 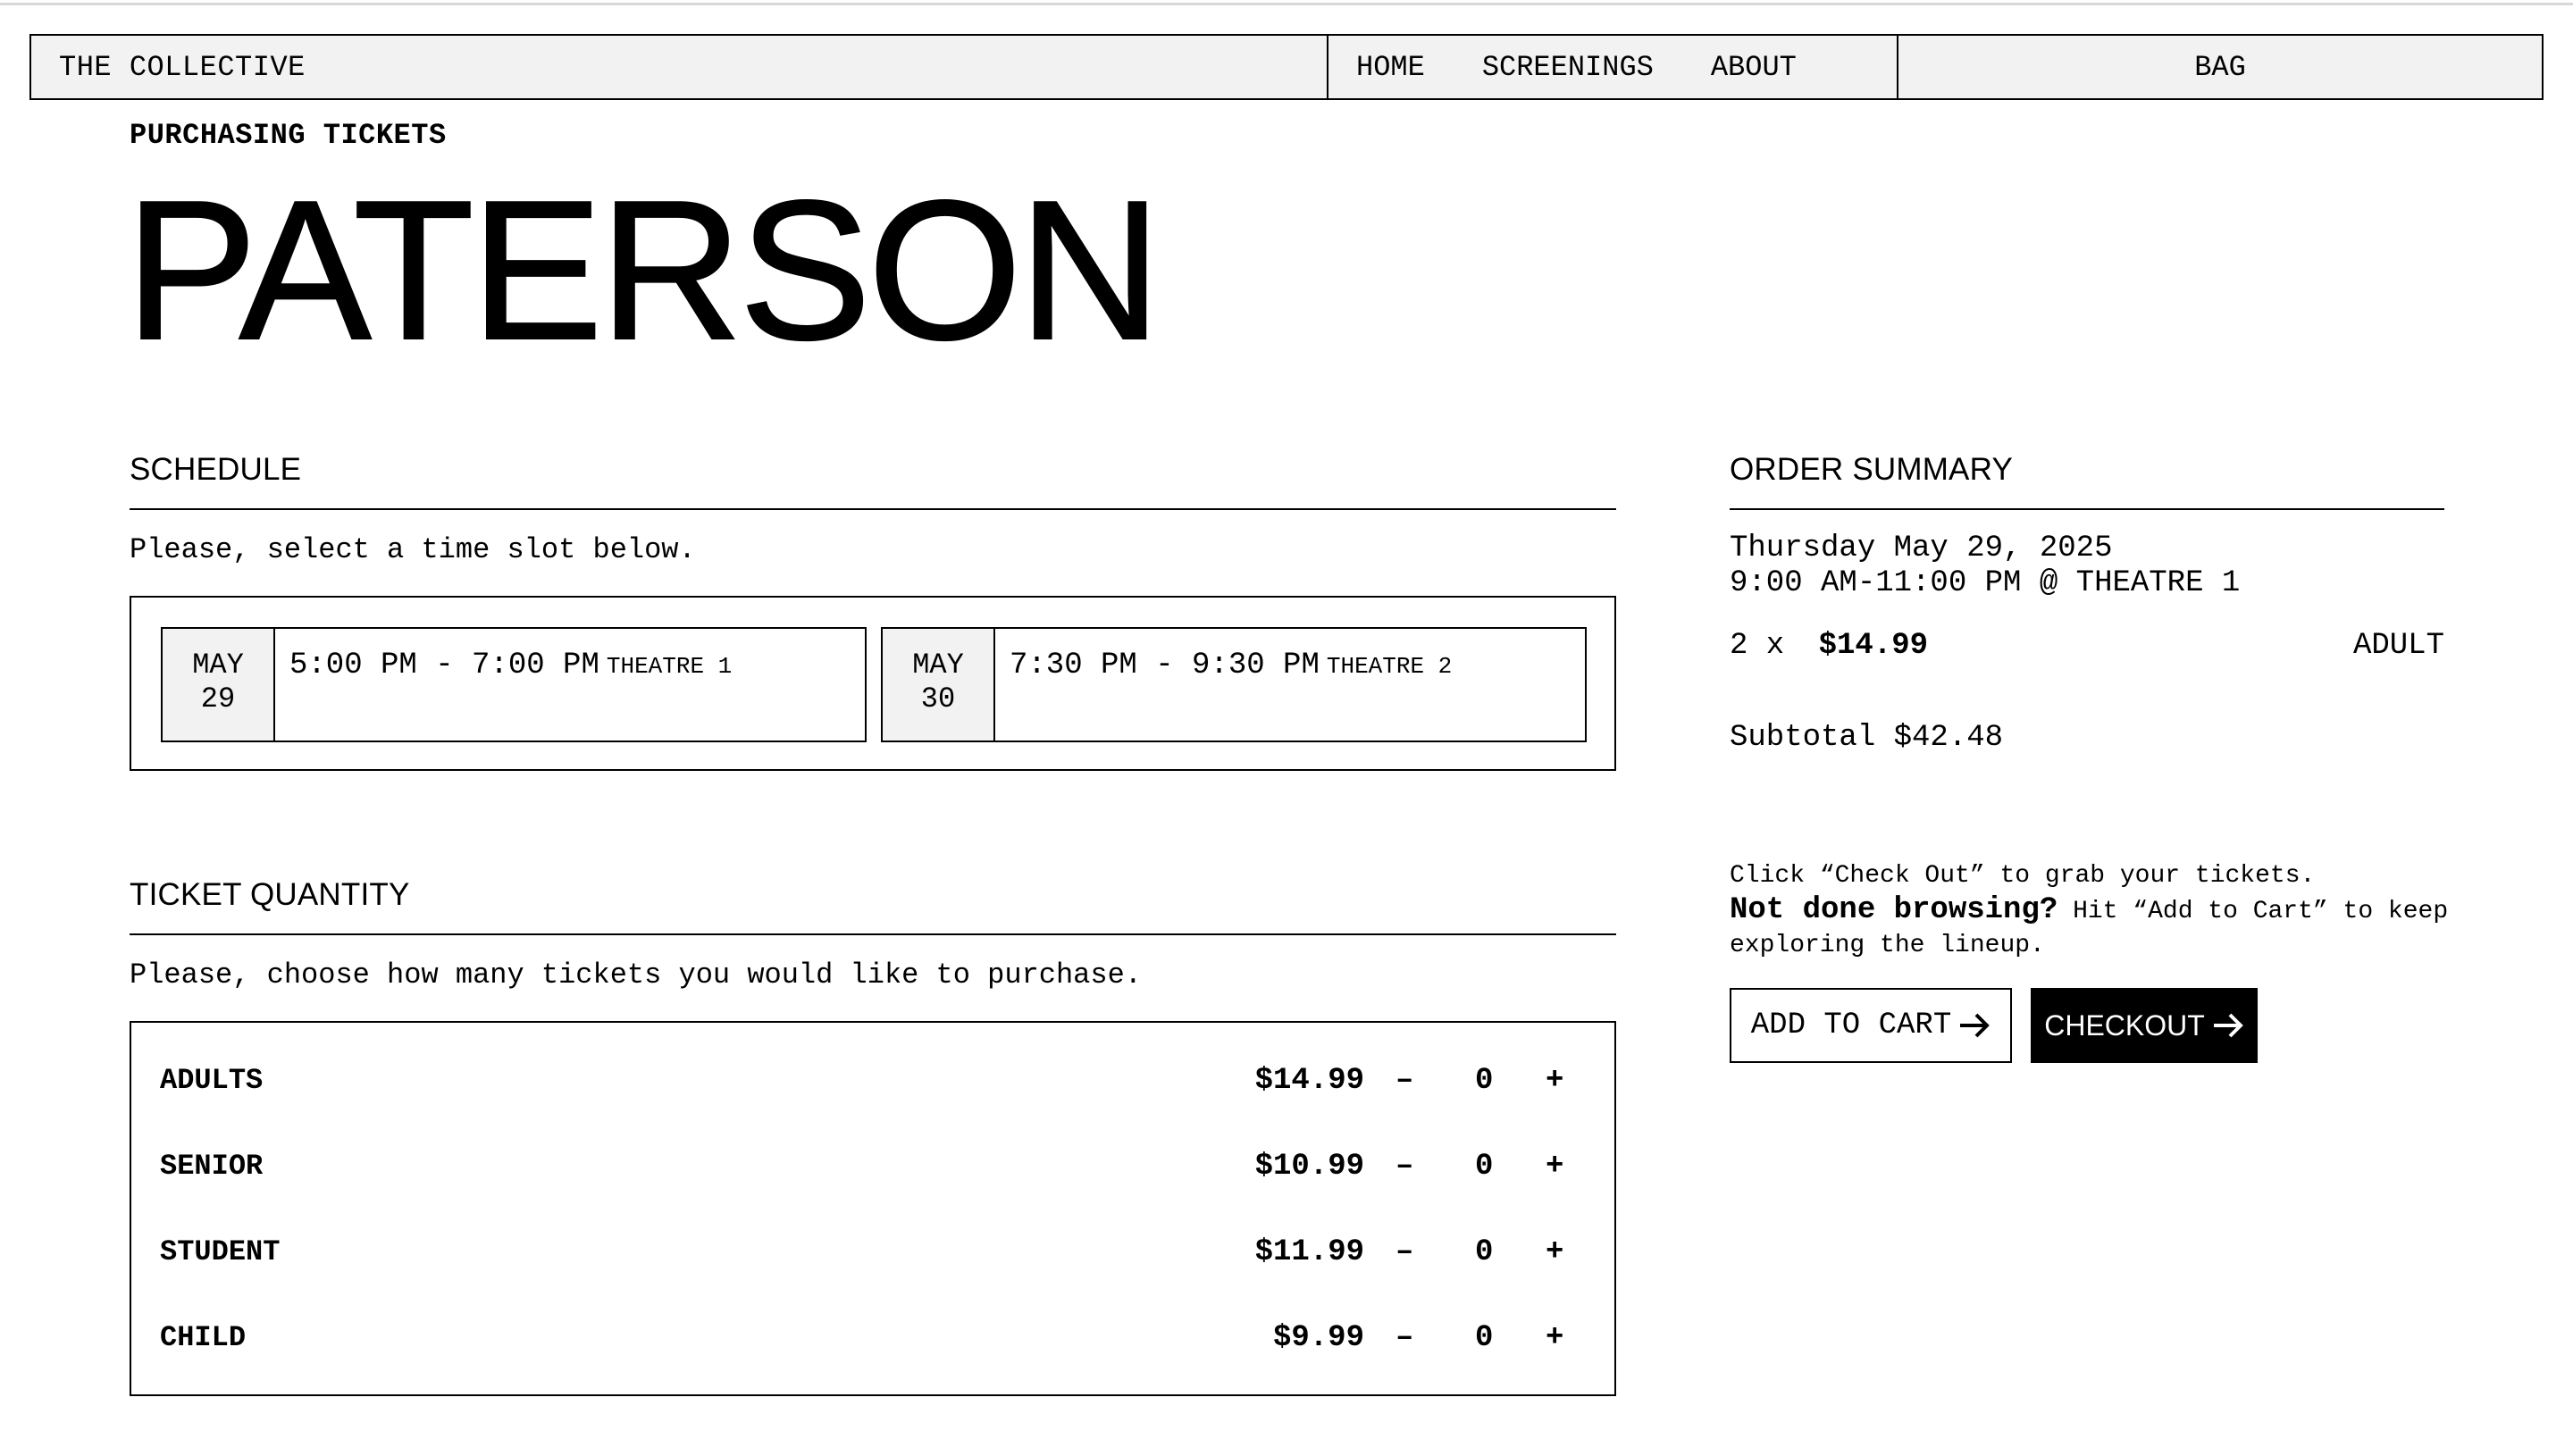 I want to click on nav-links: HOME SCREENINGS ABOUT, so click(x=1613, y=67).